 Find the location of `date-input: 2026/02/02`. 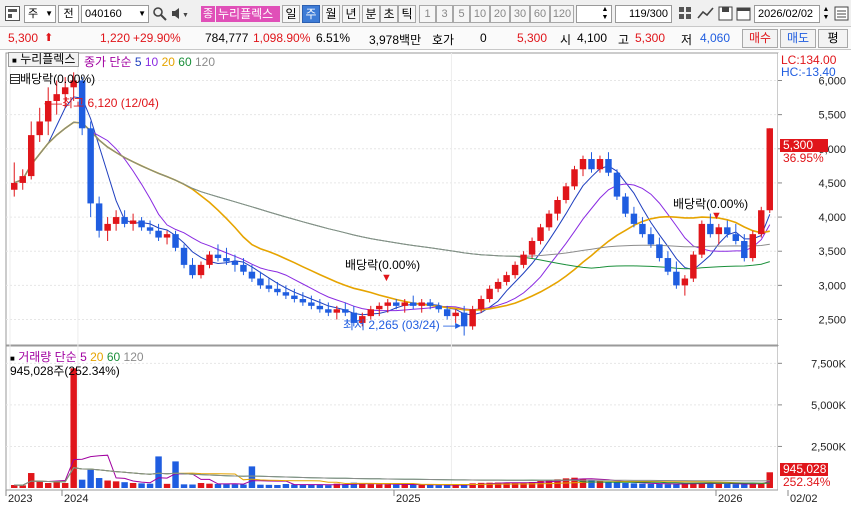

date-input: 2026/02/02 is located at coordinates (787, 14).